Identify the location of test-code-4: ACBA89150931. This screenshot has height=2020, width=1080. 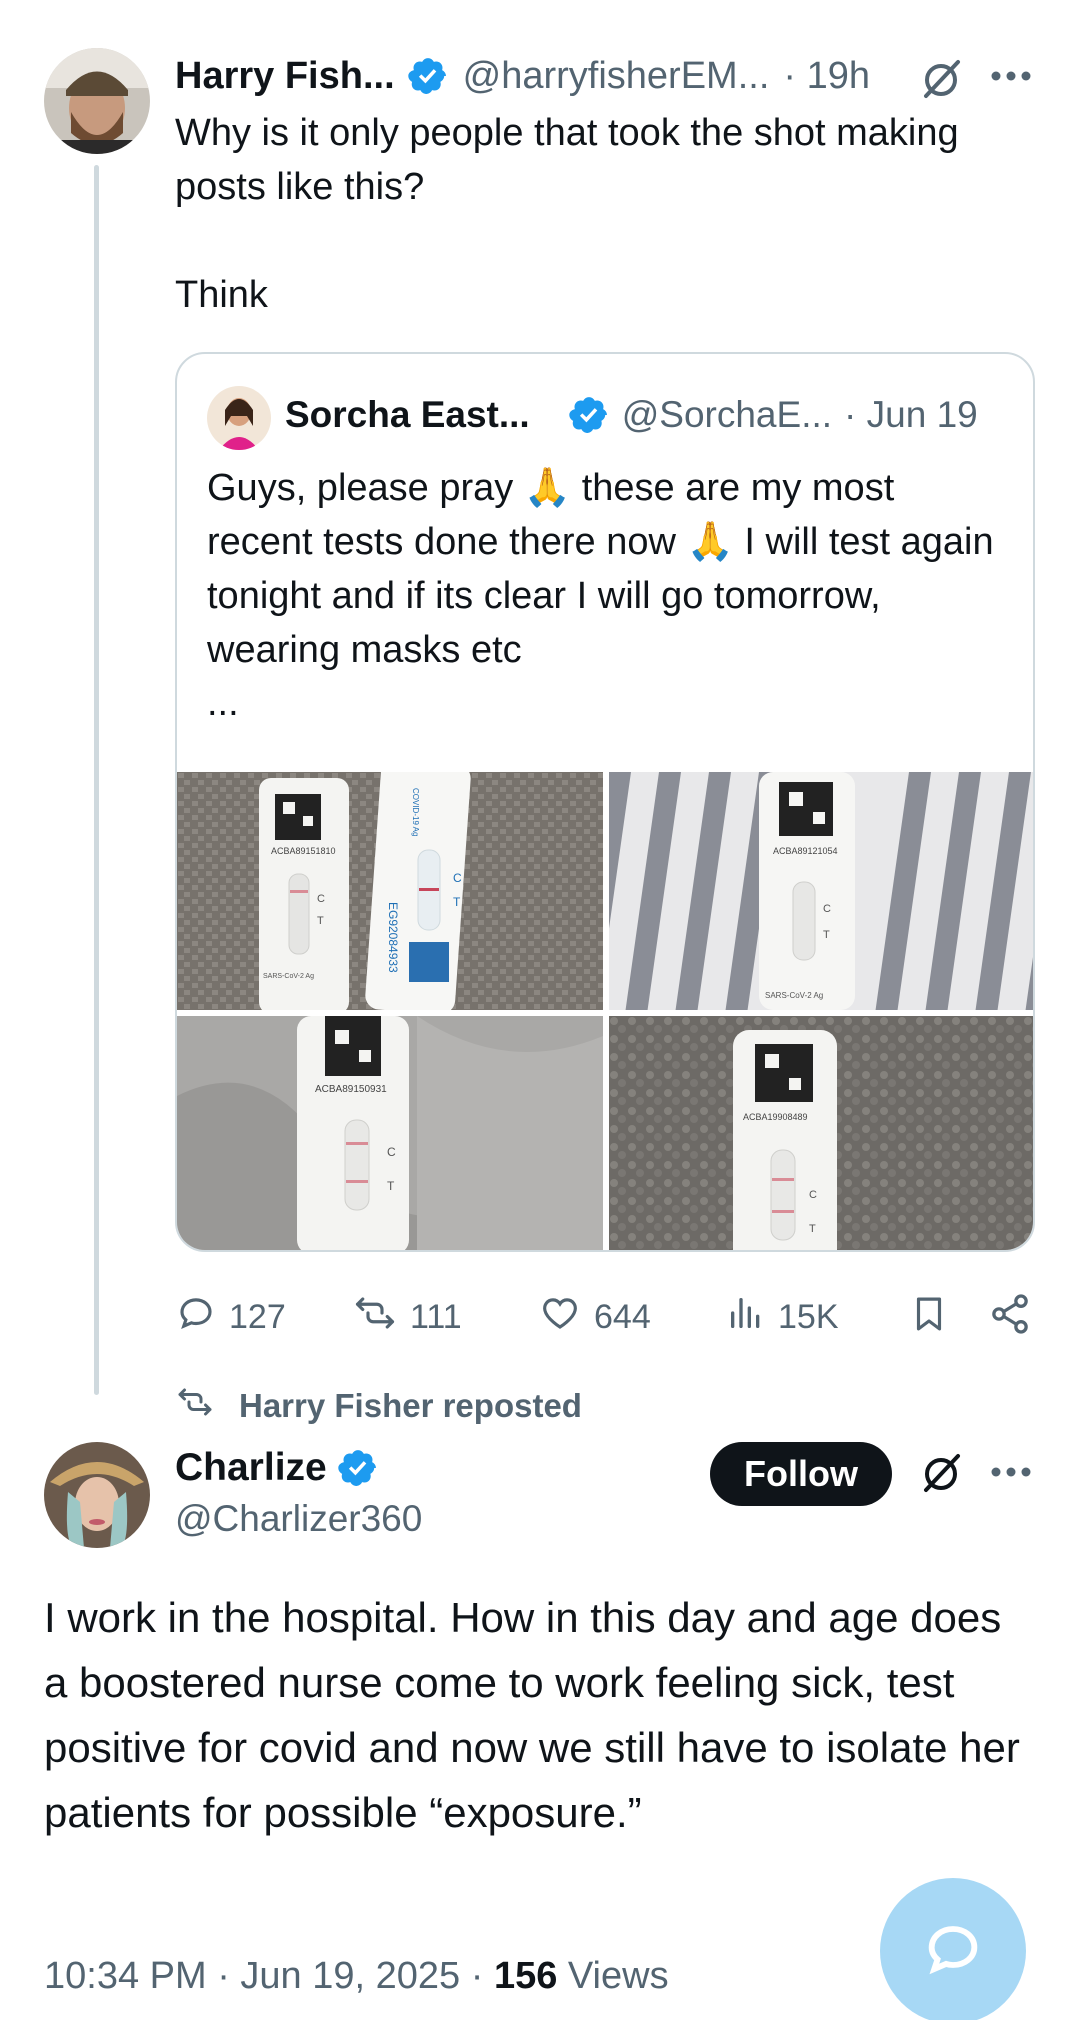
(351, 1089).